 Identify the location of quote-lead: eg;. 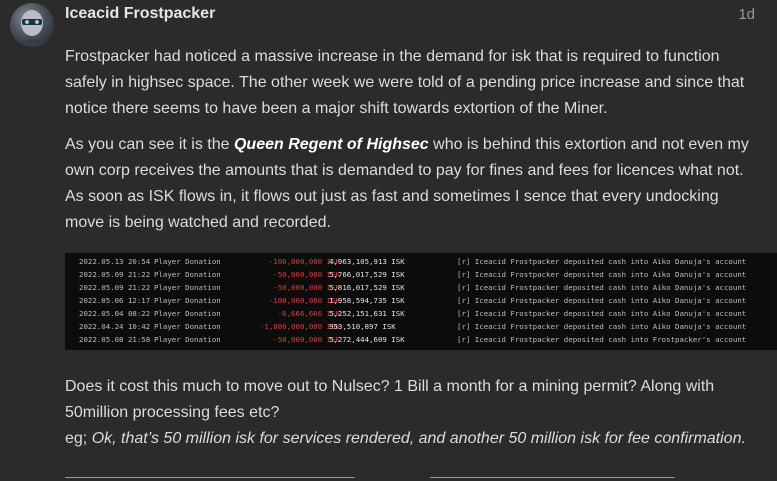
(78, 438).